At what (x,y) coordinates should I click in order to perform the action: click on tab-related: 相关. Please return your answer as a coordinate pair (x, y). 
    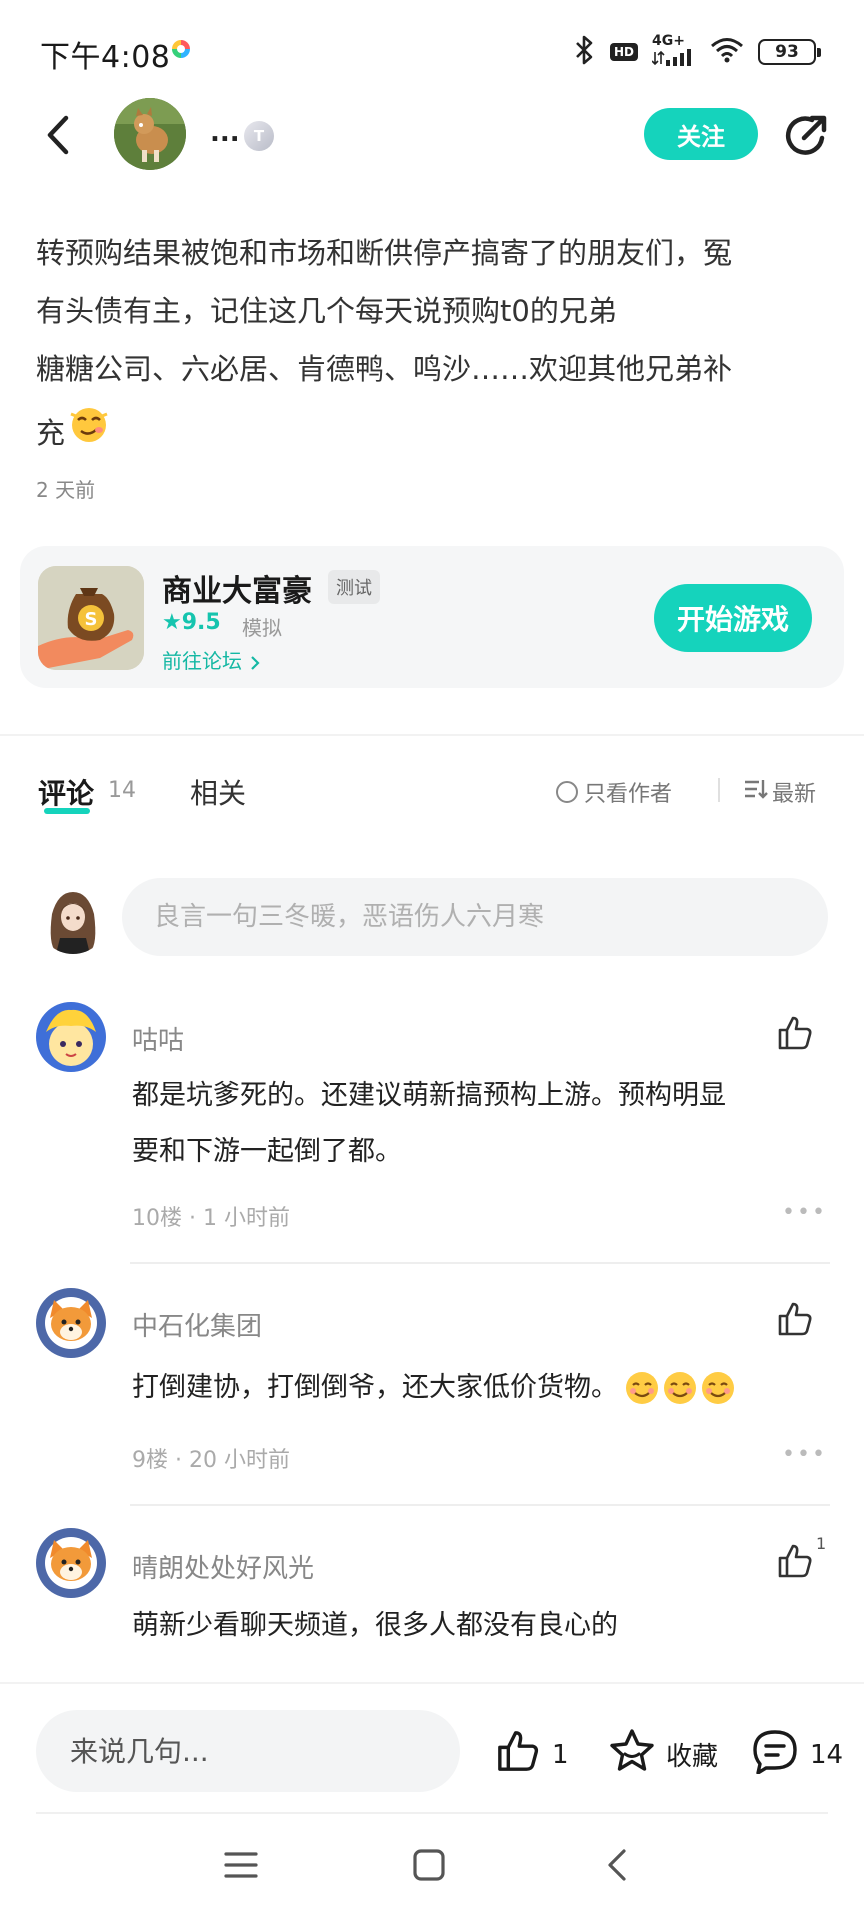
    Looking at the image, I should click on (218, 792).